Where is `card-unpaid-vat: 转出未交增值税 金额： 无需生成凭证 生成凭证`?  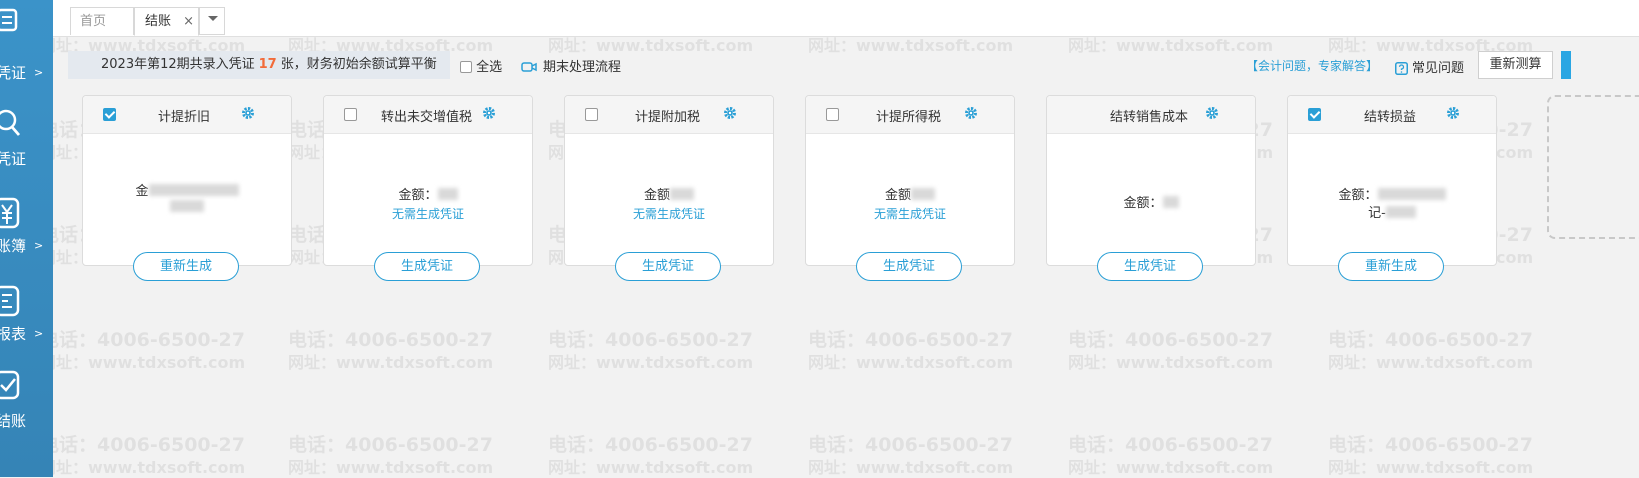
card-unpaid-vat: 转出未交增值税 金额： 无需生成凭证 生成凭证 is located at coordinates (428, 188).